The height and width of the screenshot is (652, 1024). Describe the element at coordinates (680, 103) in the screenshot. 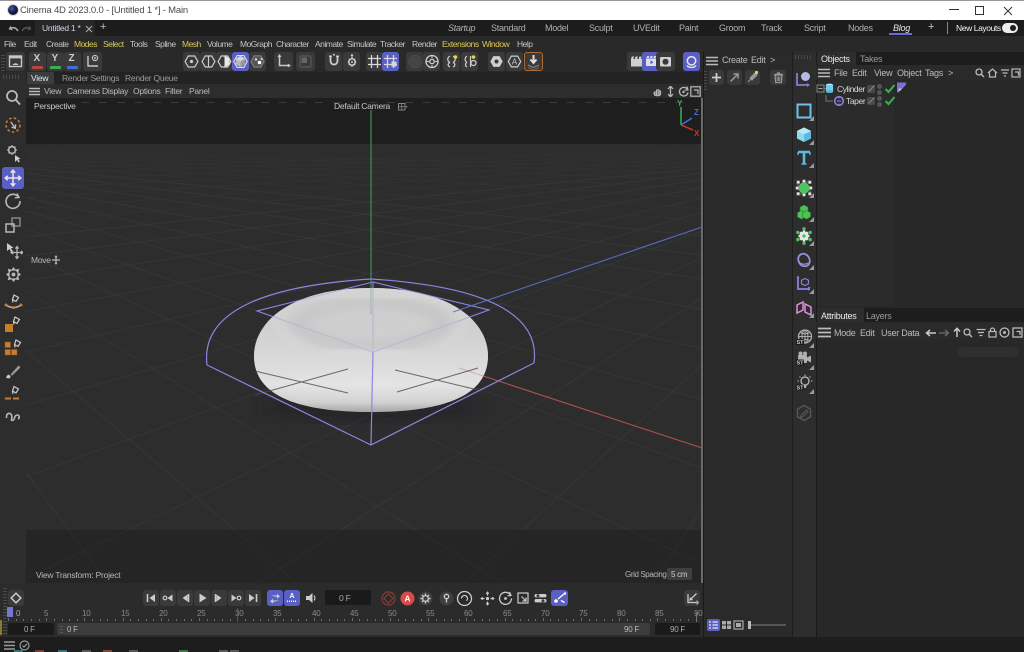

I see `svg-text: Y` at that location.